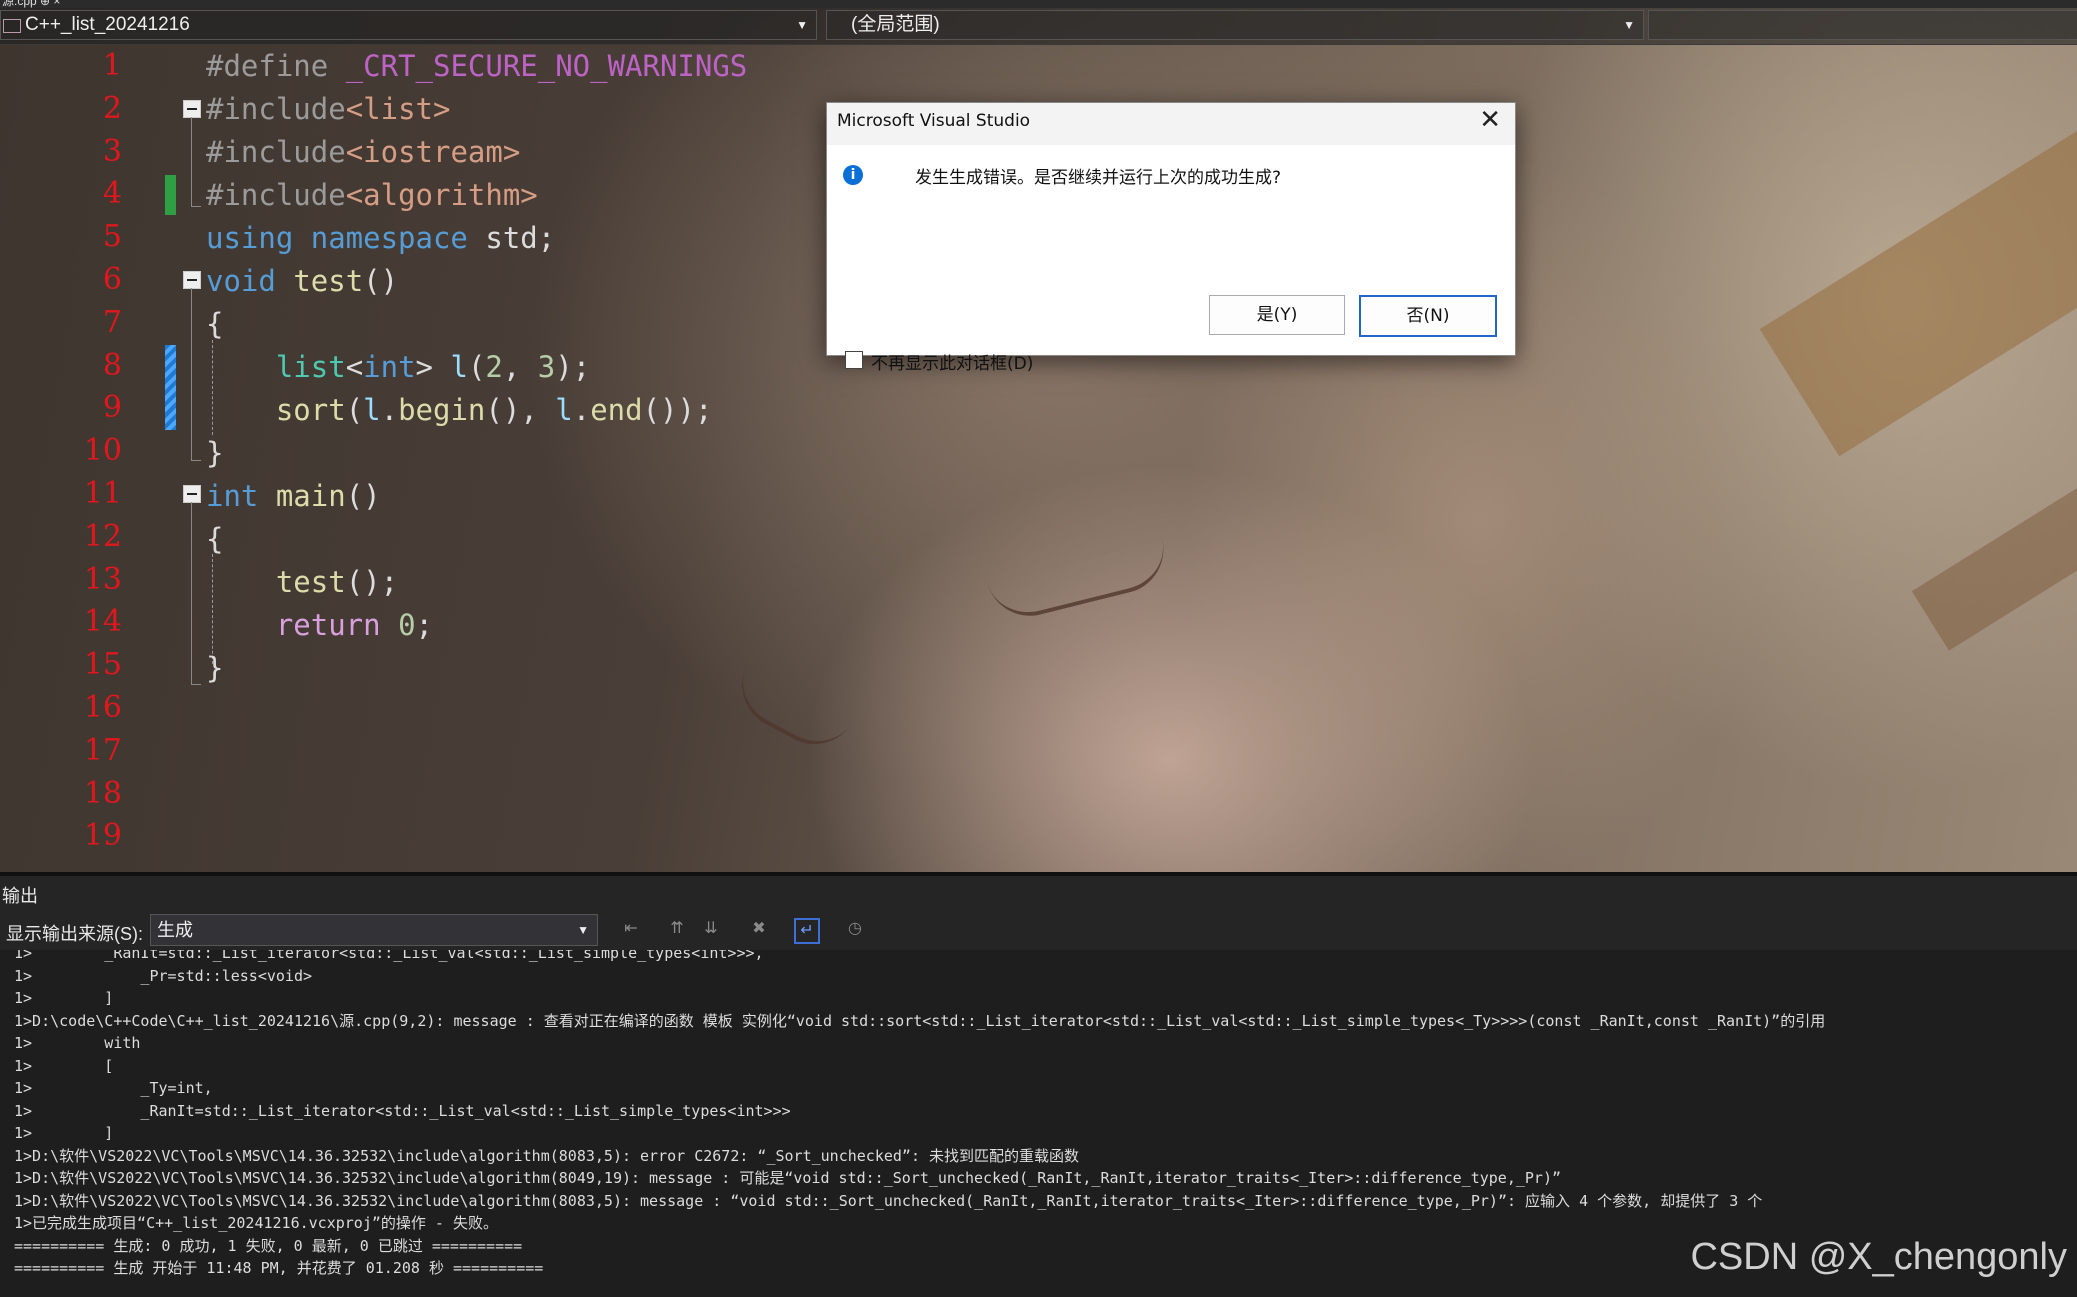 The image size is (2077, 1297). What do you see at coordinates (112, 194) in the screenshot?
I see `line-number: 4` at bounding box center [112, 194].